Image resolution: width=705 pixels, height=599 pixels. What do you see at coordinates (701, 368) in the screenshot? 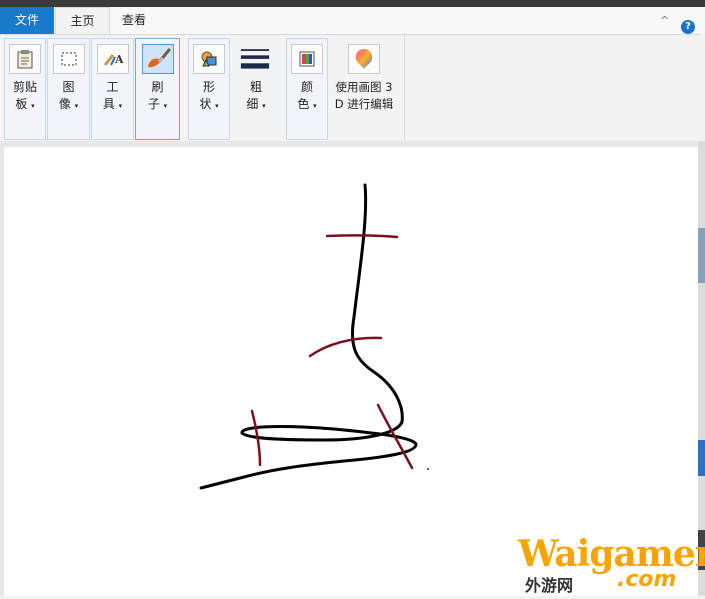
I see `background-window-edge` at bounding box center [701, 368].